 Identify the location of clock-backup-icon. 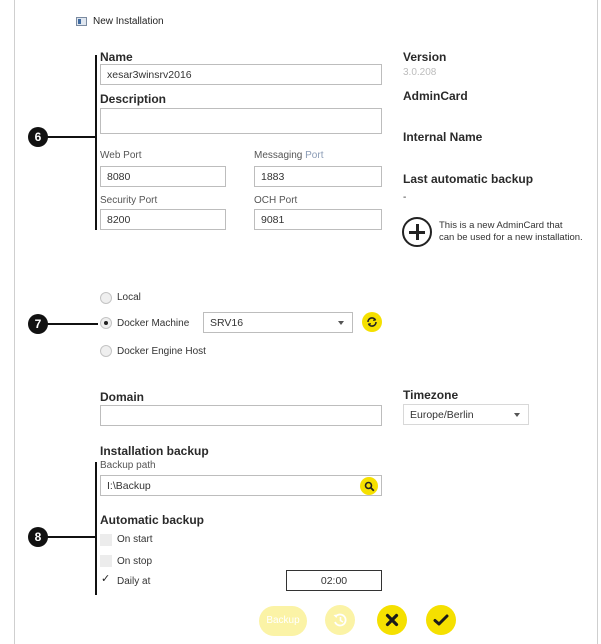
(340, 620).